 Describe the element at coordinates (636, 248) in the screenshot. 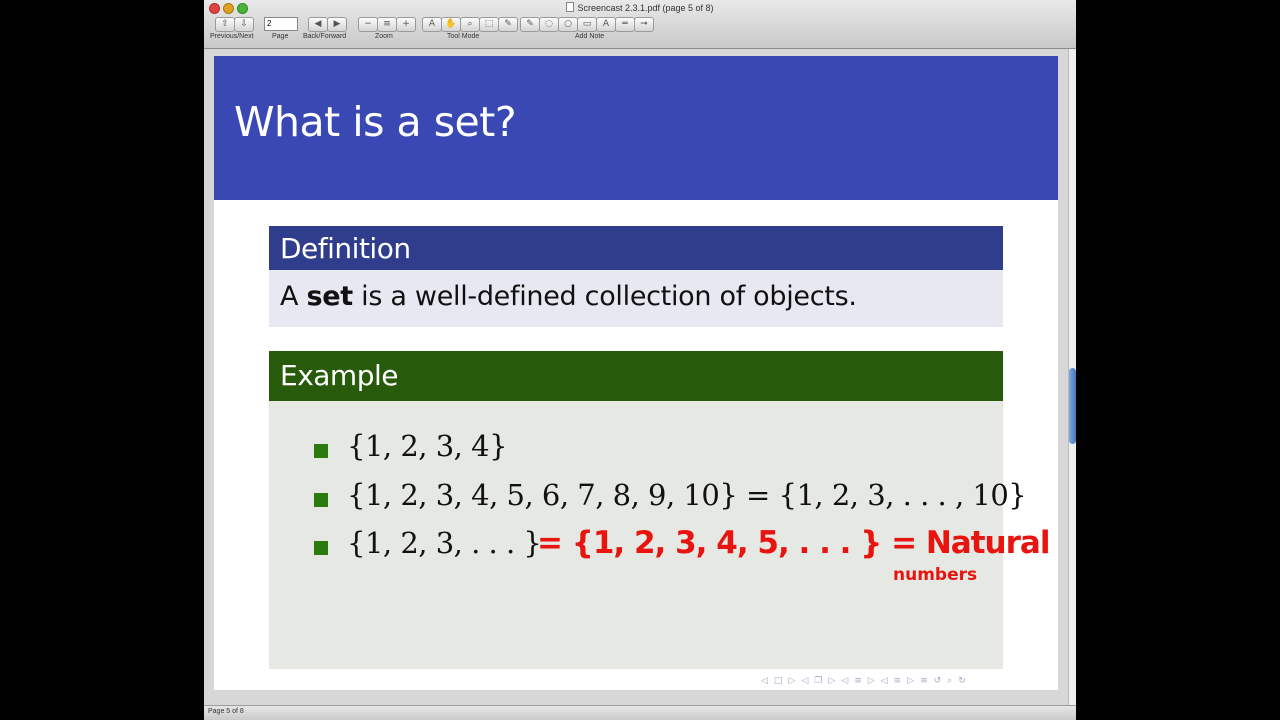

I see `definition-block-header: Definition` at that location.